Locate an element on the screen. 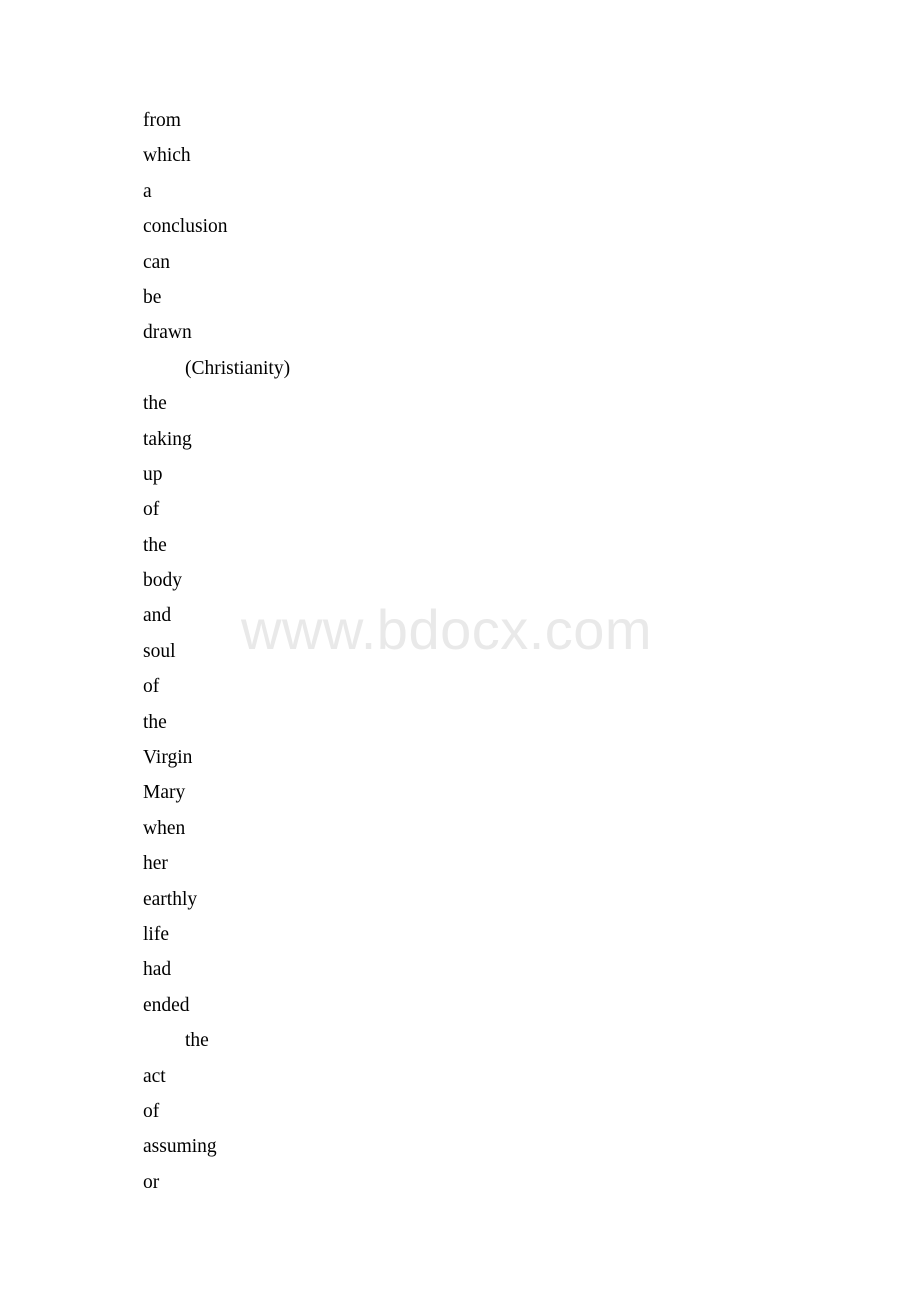 The width and height of the screenshot is (920, 1302). text-line: ended is located at coordinates (166, 1005).